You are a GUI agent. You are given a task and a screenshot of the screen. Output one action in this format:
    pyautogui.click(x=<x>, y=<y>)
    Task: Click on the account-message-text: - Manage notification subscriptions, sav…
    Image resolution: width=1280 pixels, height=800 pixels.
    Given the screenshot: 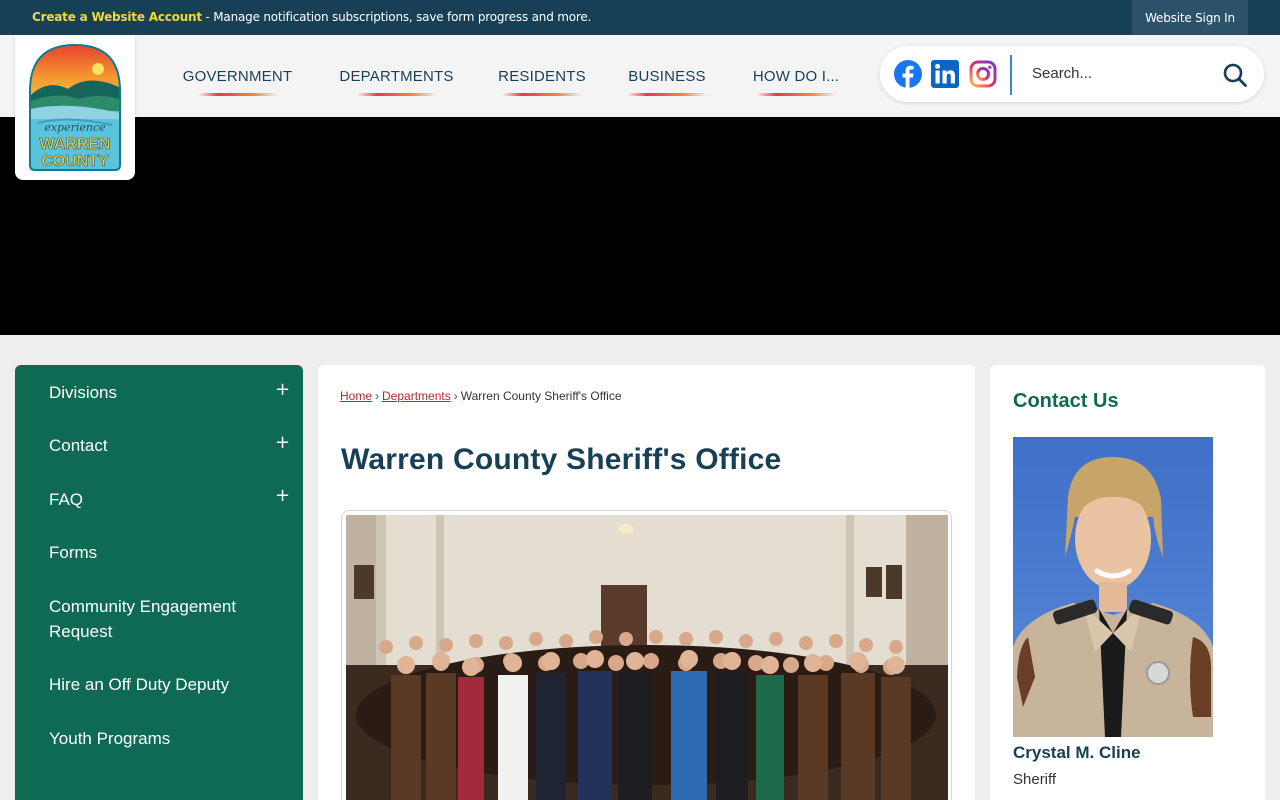 What is the action you would take?
    pyautogui.click(x=396, y=17)
    